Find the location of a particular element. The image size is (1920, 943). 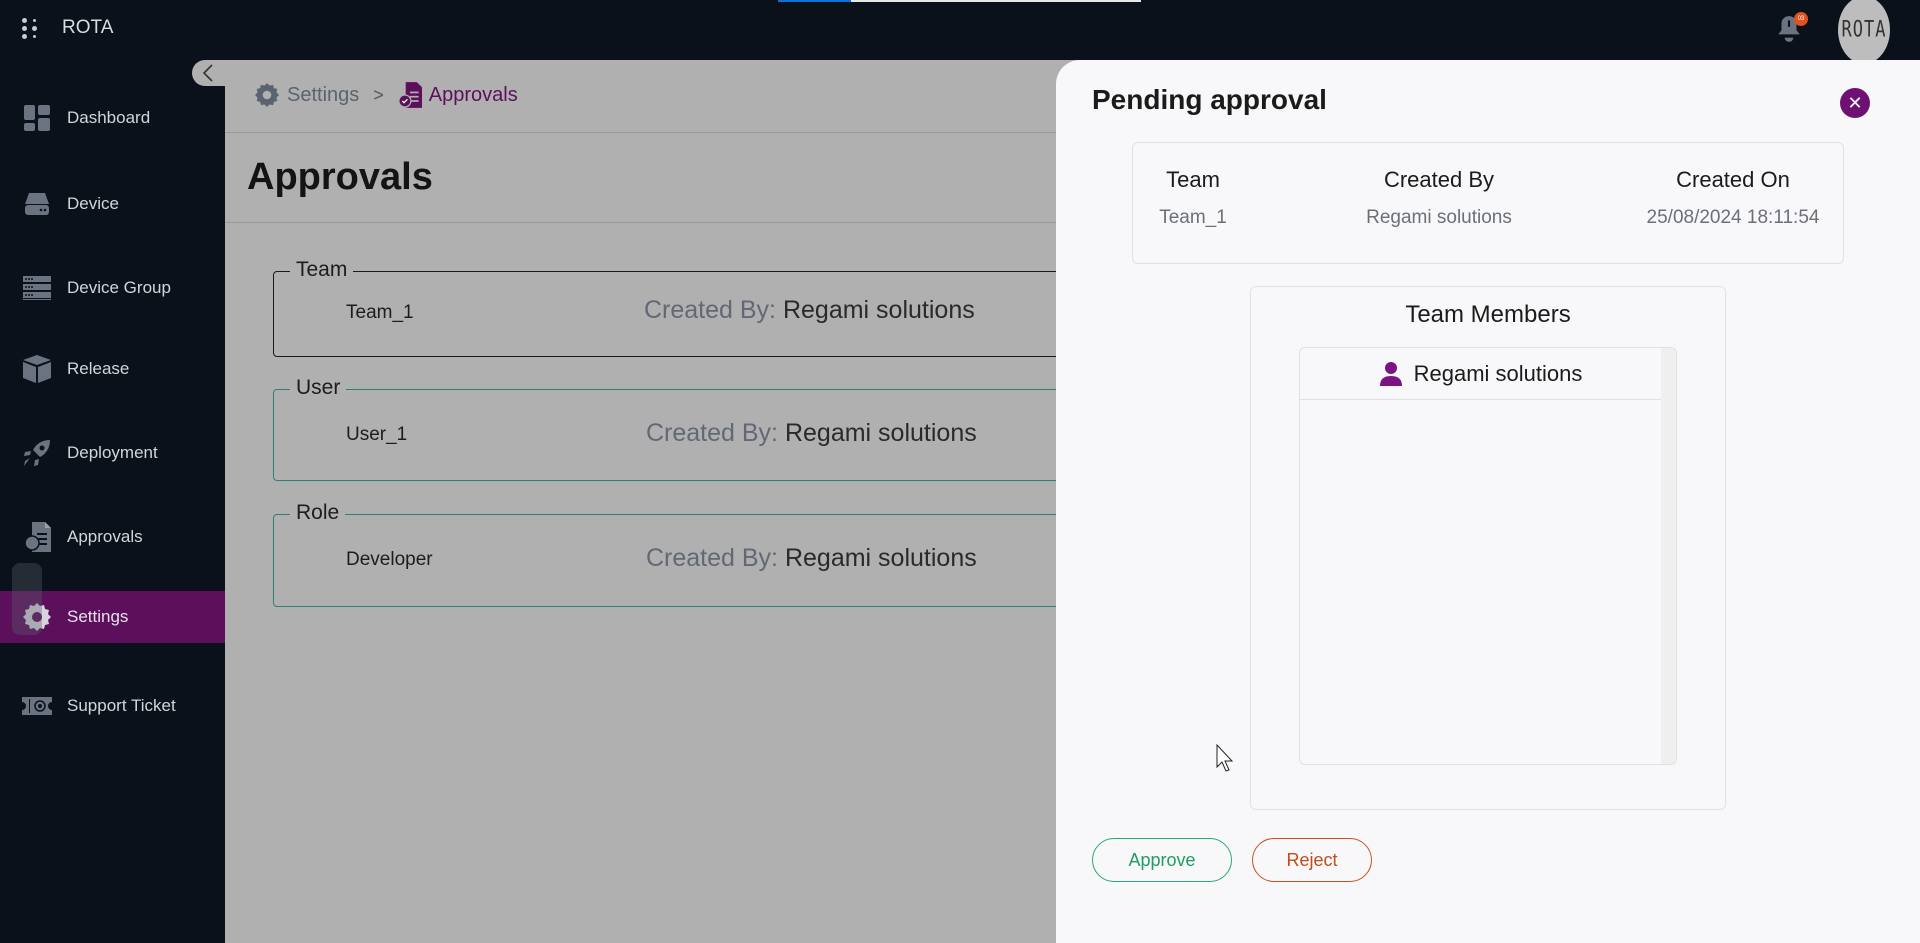

sidebar-item-label: Approvals is located at coordinates (105, 536).